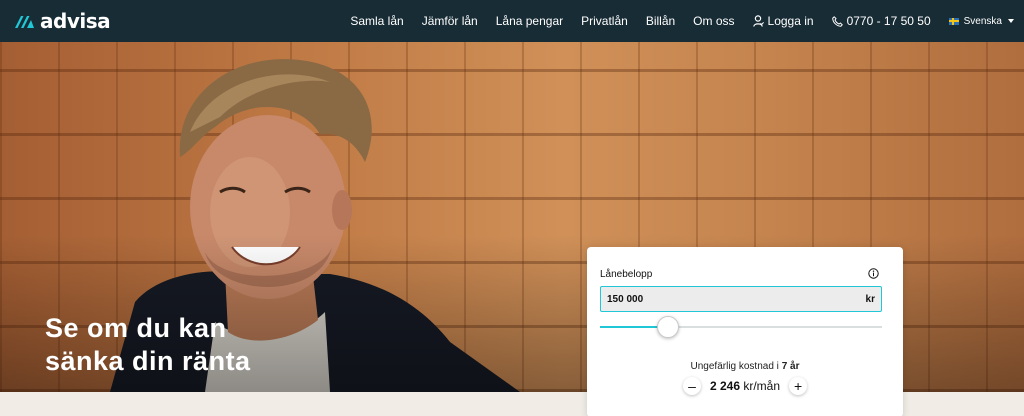 The width and height of the screenshot is (1024, 416). What do you see at coordinates (529, 21) in the screenshot?
I see `nav-link-lana-pengar: Låna pengar` at bounding box center [529, 21].